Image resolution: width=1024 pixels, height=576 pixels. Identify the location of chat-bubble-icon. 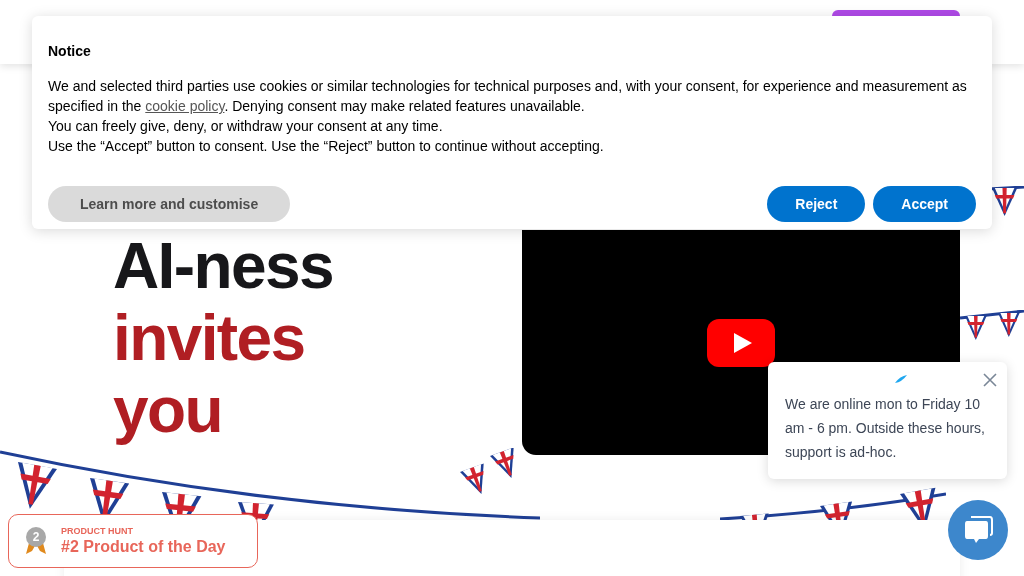
(978, 530).